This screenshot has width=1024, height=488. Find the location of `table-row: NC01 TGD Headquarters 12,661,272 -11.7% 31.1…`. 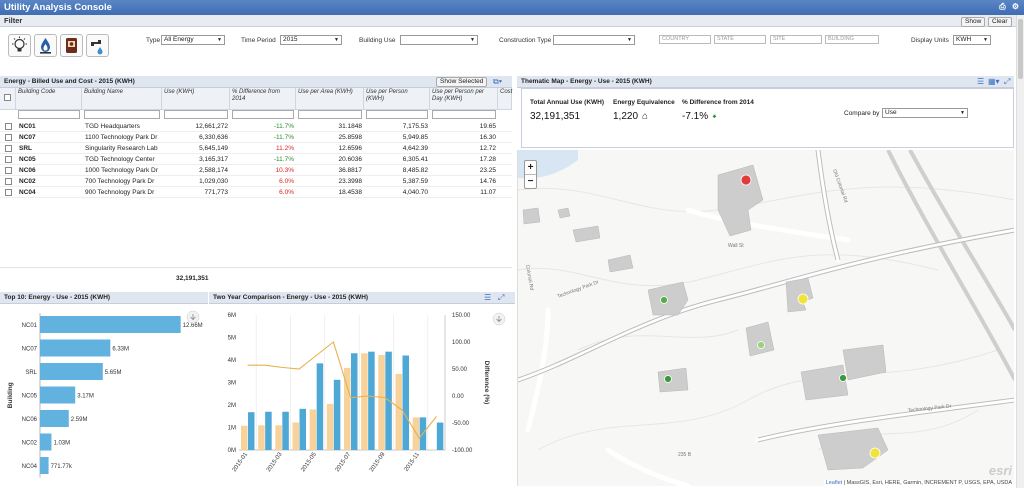

table-row: NC01 TGD Headquarters 12,661,272 -11.7% 31.1… is located at coordinates (256, 126).